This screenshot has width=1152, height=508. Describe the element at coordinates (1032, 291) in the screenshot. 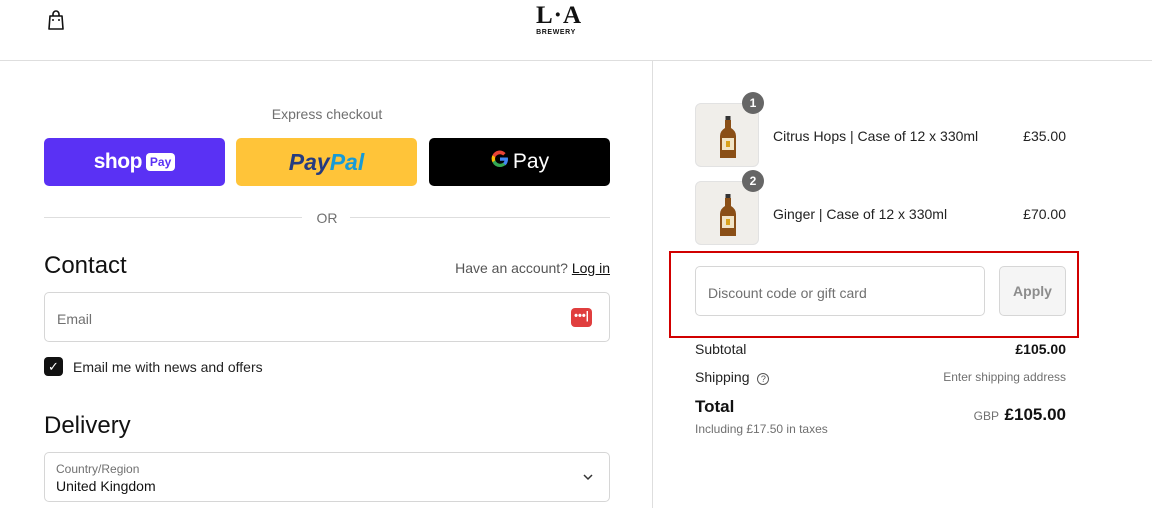

I see `apply-button: Apply` at that location.